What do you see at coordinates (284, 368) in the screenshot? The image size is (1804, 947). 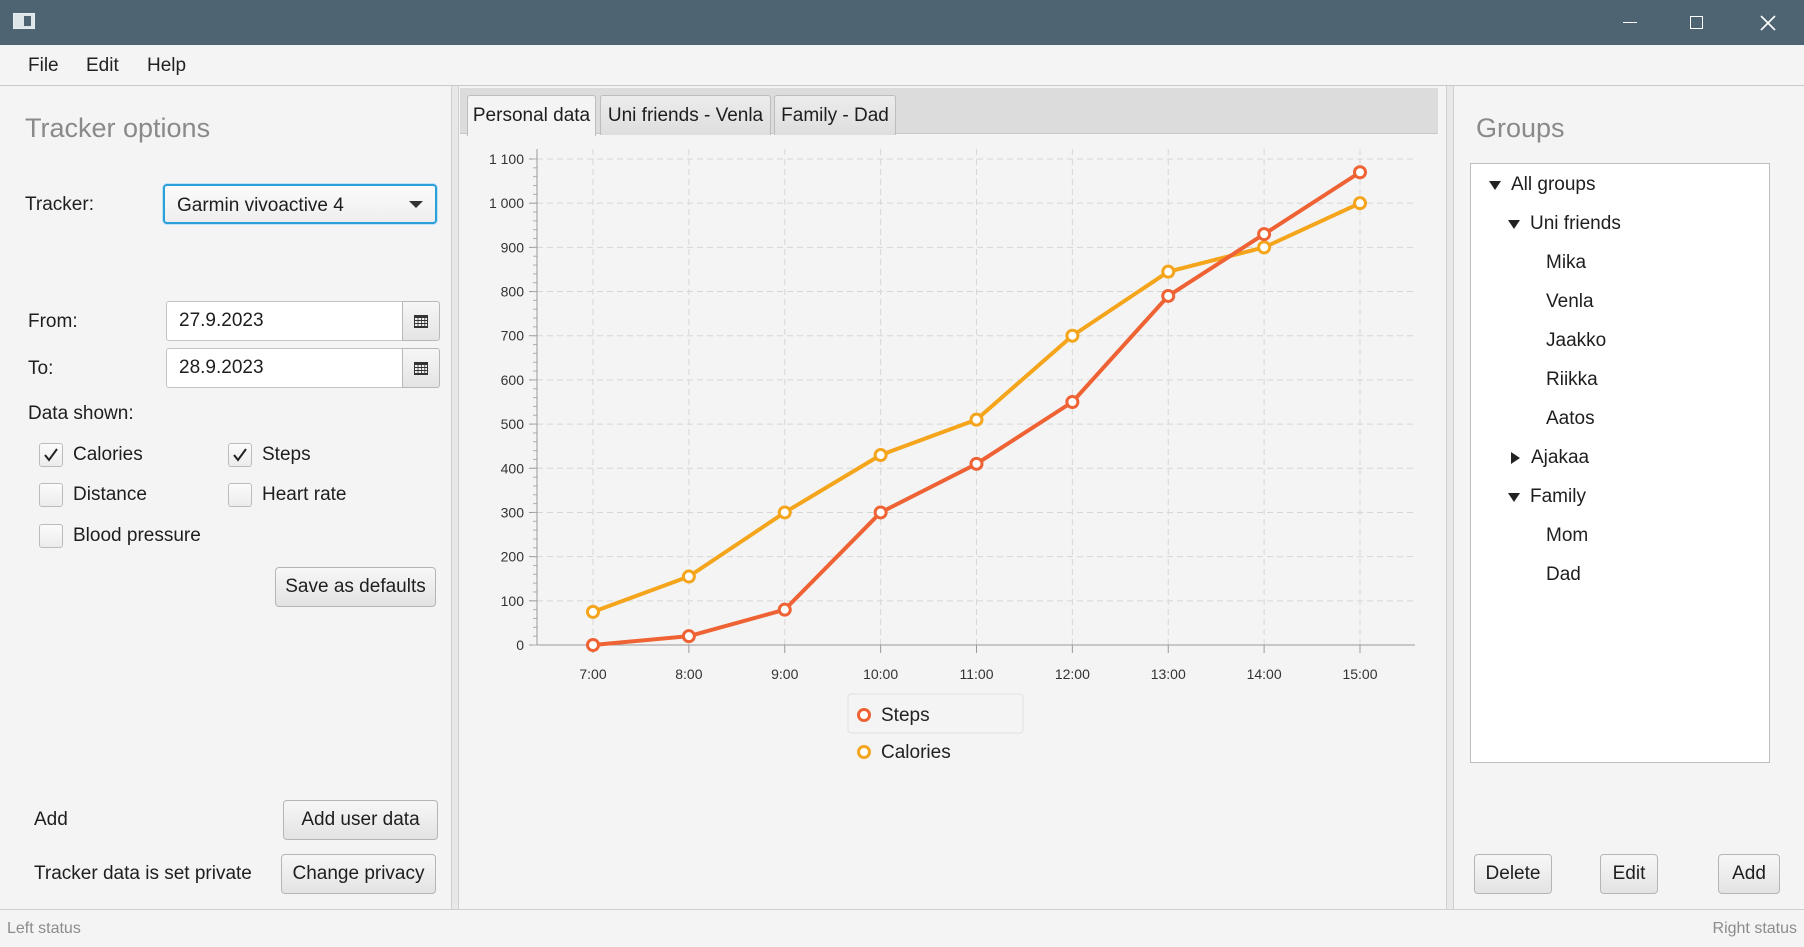 I see `to-date-input: 28.9.2023` at bounding box center [284, 368].